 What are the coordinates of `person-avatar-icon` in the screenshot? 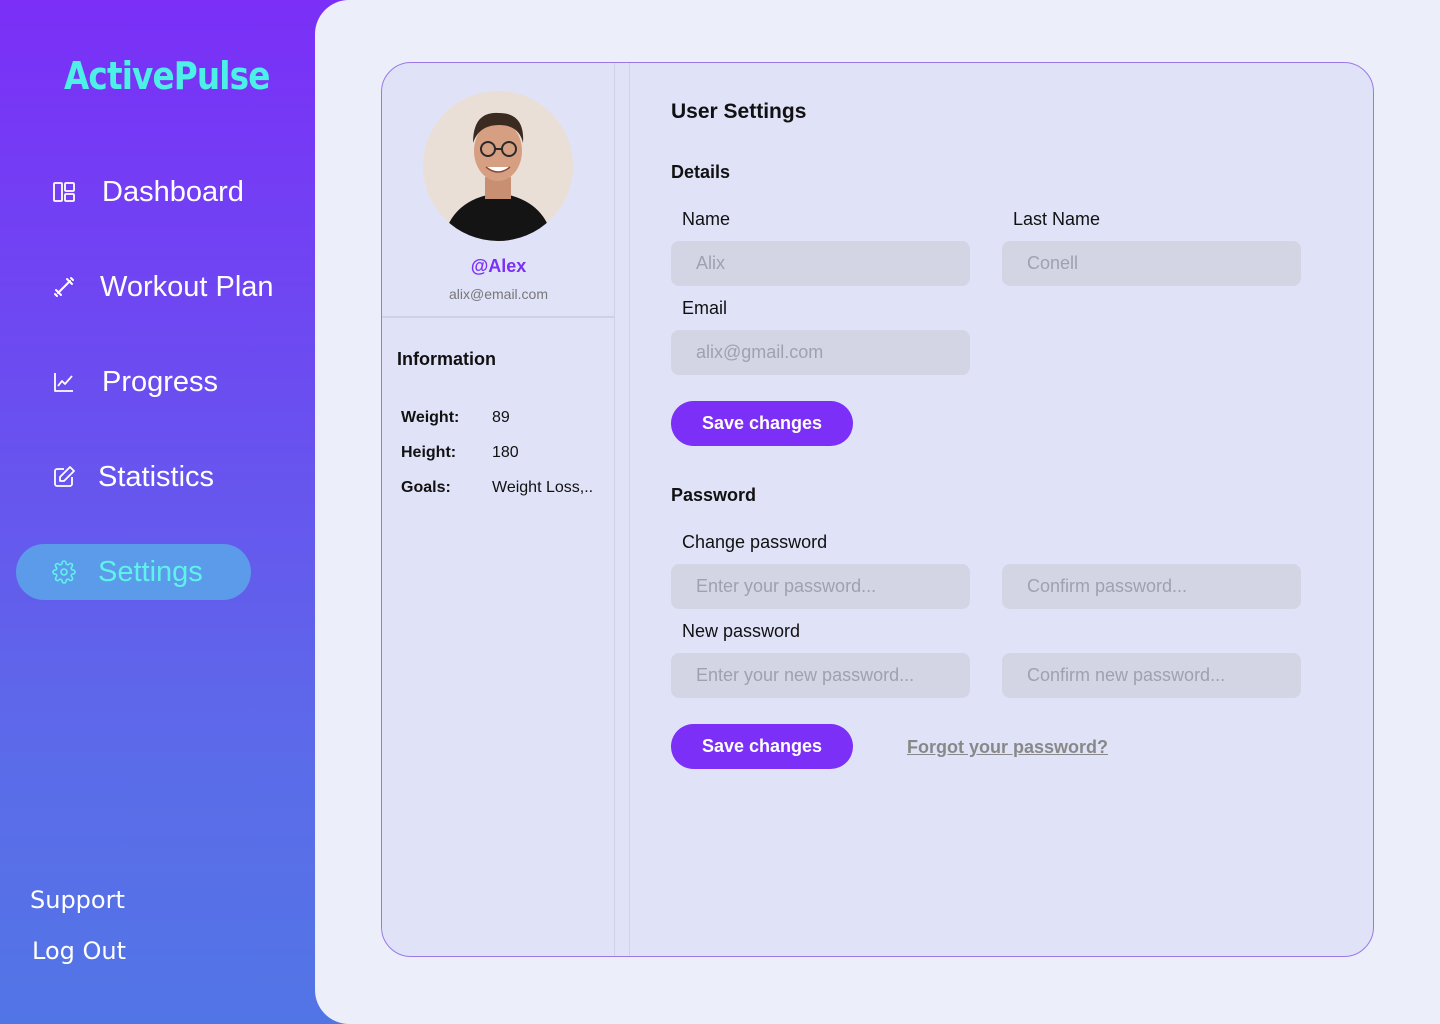 It's located at (498, 166).